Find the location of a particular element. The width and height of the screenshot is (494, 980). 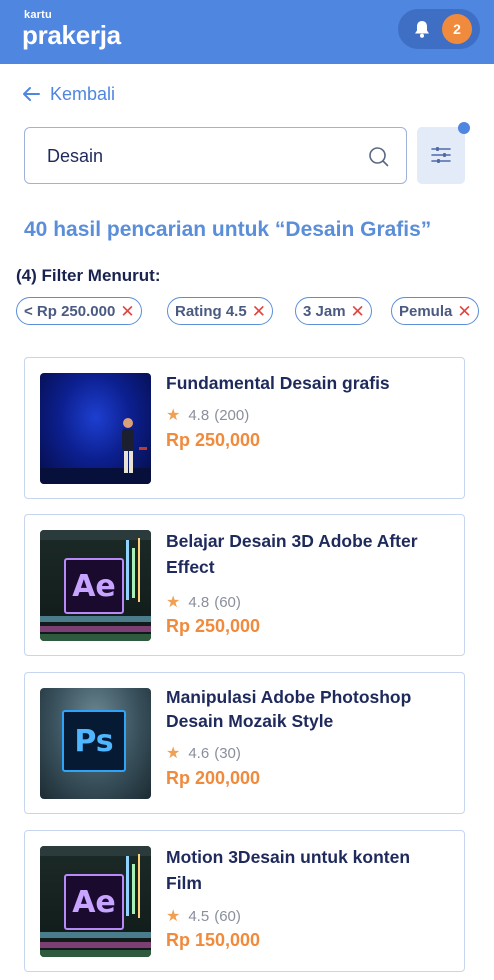

filter-chip-label: < Rp 250.000 is located at coordinates (70, 311).